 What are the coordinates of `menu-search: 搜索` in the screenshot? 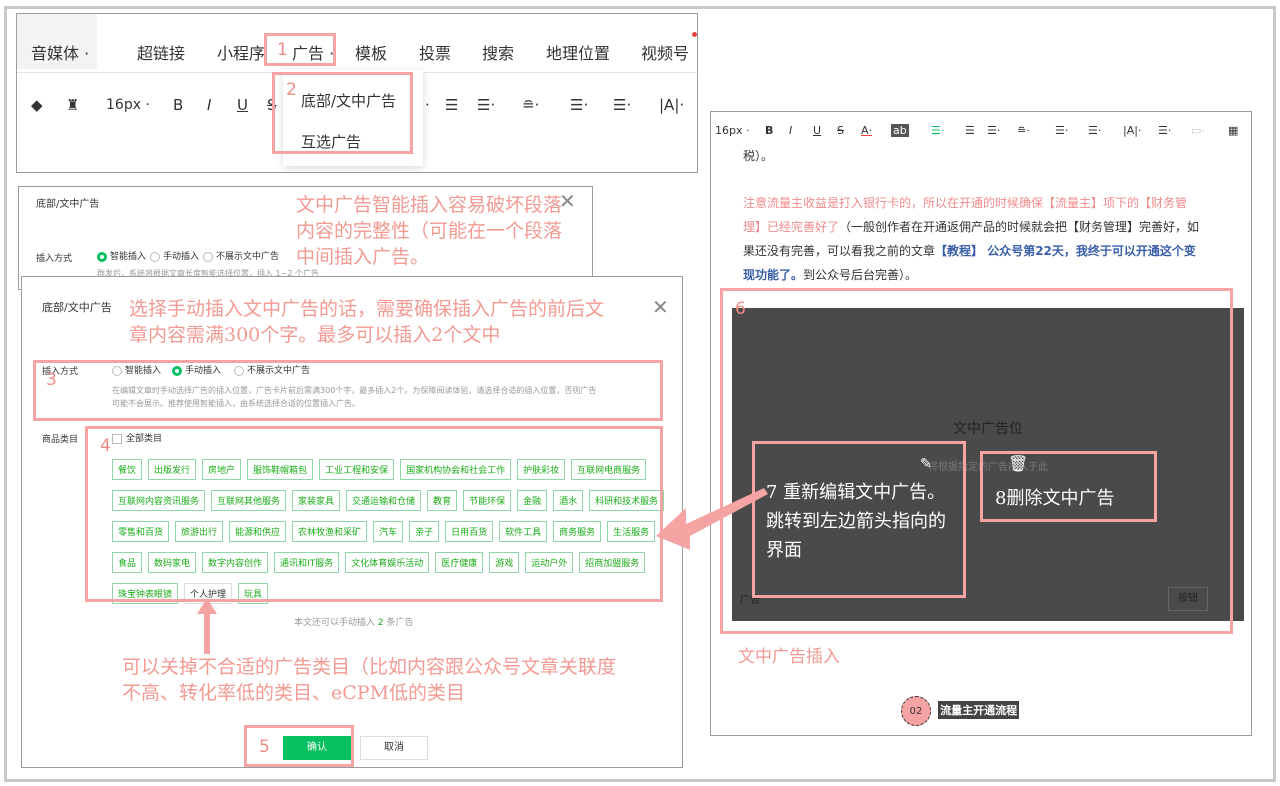 It's located at (498, 52).